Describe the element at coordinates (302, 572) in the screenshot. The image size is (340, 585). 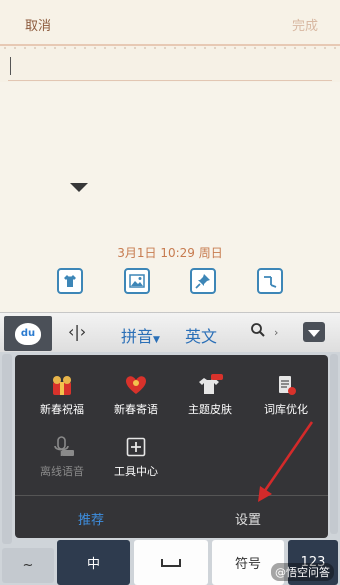
I see `watermark: @悟空问答` at that location.